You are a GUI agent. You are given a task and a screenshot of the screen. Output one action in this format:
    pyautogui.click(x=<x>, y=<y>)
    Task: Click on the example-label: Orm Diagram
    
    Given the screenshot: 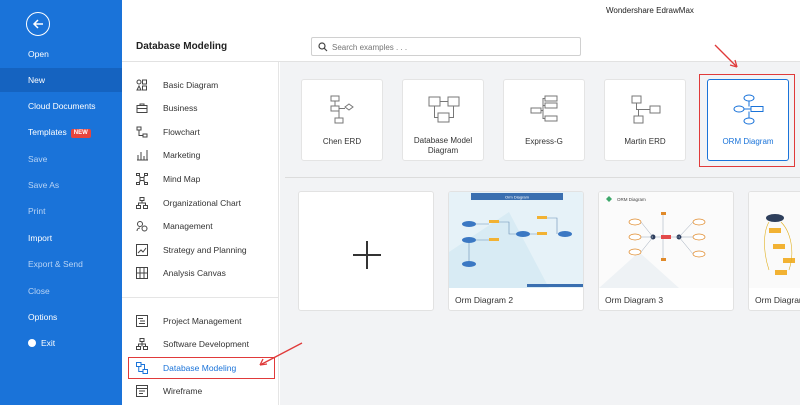 What is the action you would take?
    pyautogui.click(x=777, y=300)
    